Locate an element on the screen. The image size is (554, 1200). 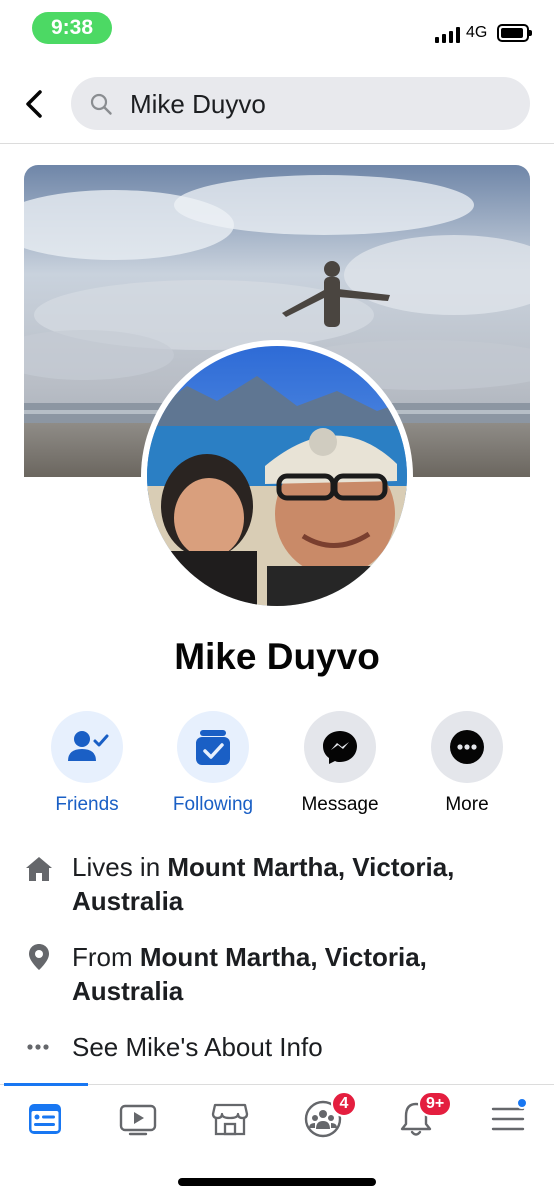
from-text: From Mount Martha, Victoria, Australia is located at coordinates (302, 974).